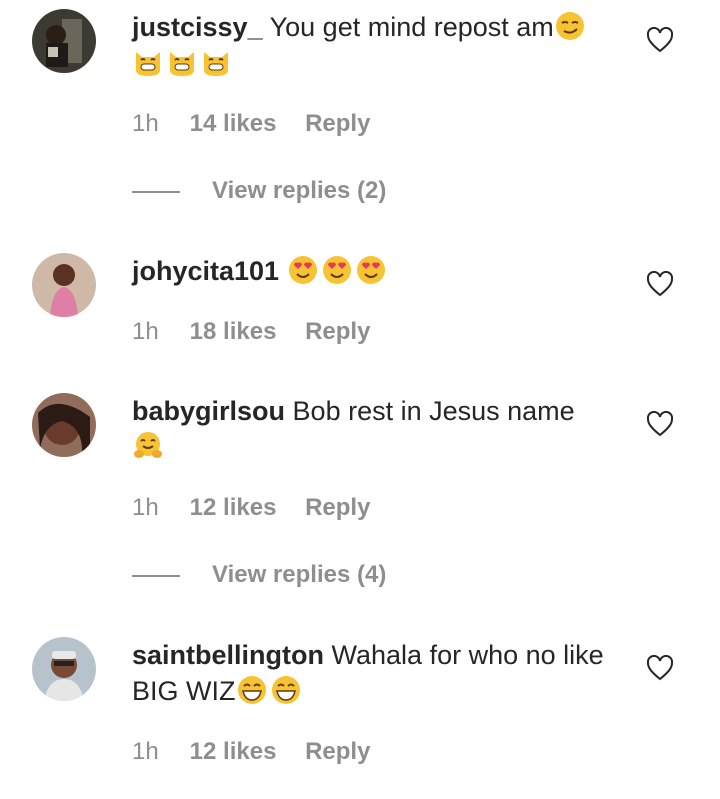 The width and height of the screenshot is (720, 799). What do you see at coordinates (228, 655) in the screenshot?
I see `username: saintbellington` at bounding box center [228, 655].